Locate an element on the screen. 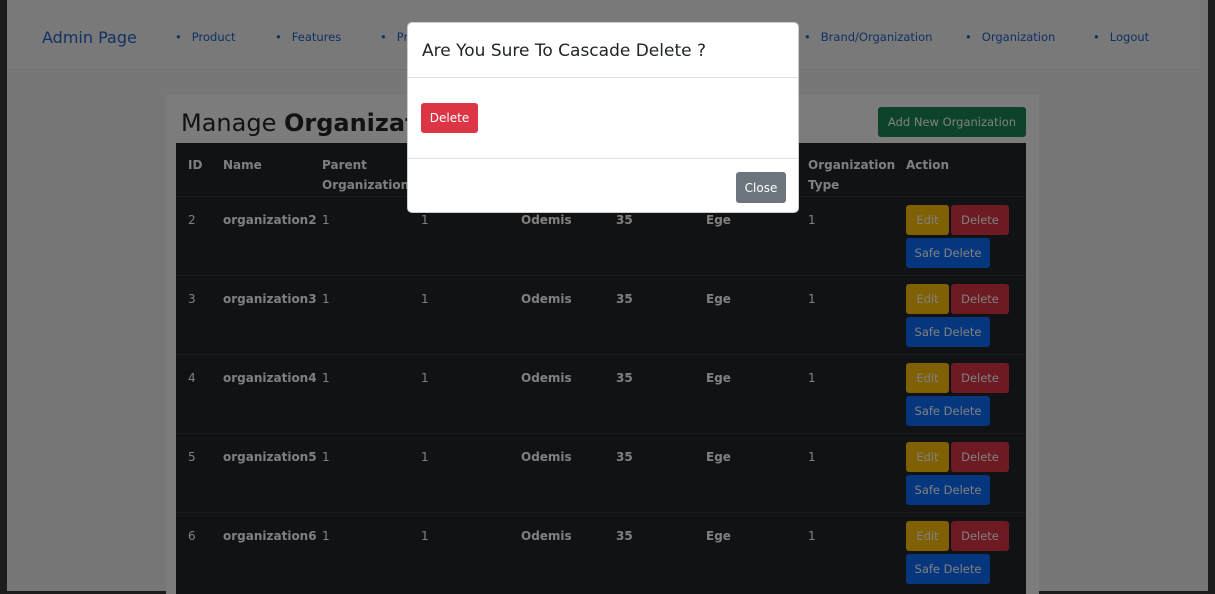 The width and height of the screenshot is (1215, 594). confirm-delete-button: Delete is located at coordinates (449, 118).